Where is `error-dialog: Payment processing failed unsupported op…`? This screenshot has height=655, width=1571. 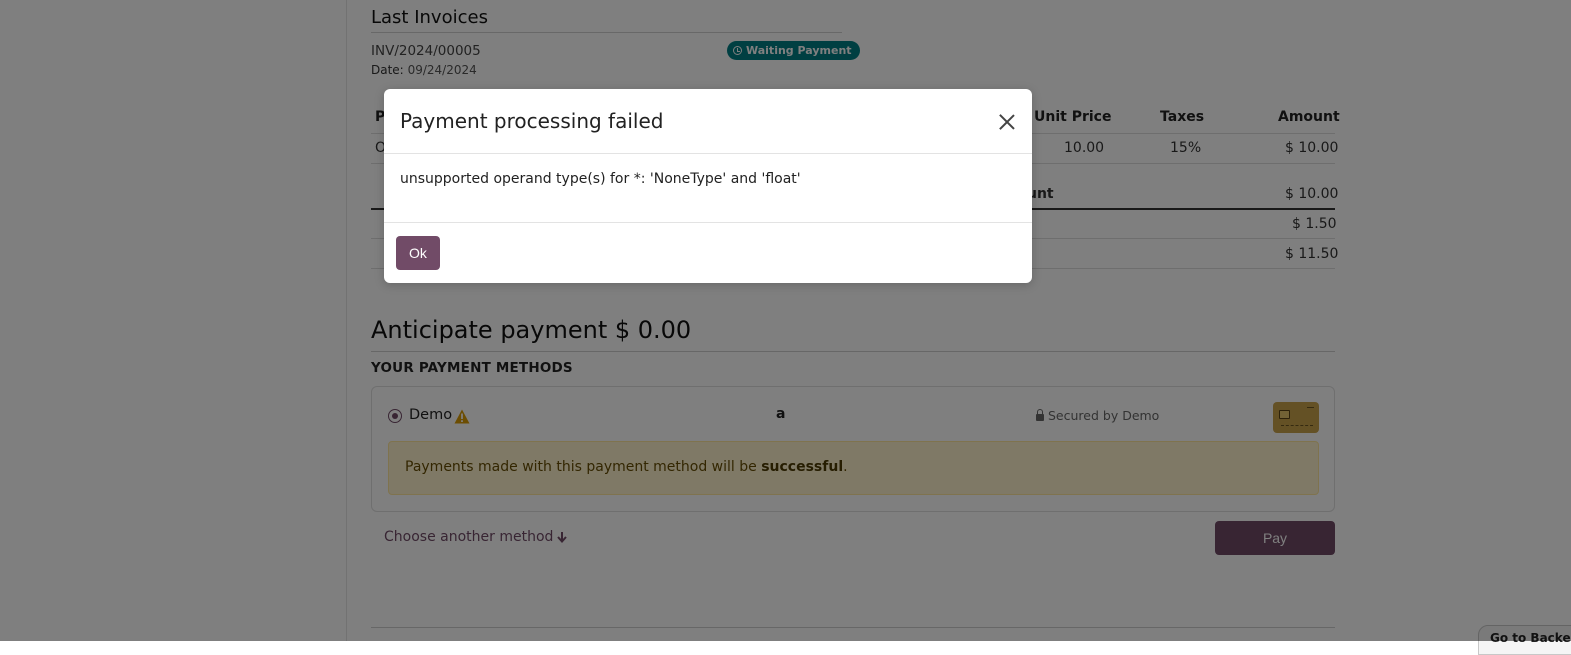 error-dialog: Payment processing failed unsupported op… is located at coordinates (708, 186).